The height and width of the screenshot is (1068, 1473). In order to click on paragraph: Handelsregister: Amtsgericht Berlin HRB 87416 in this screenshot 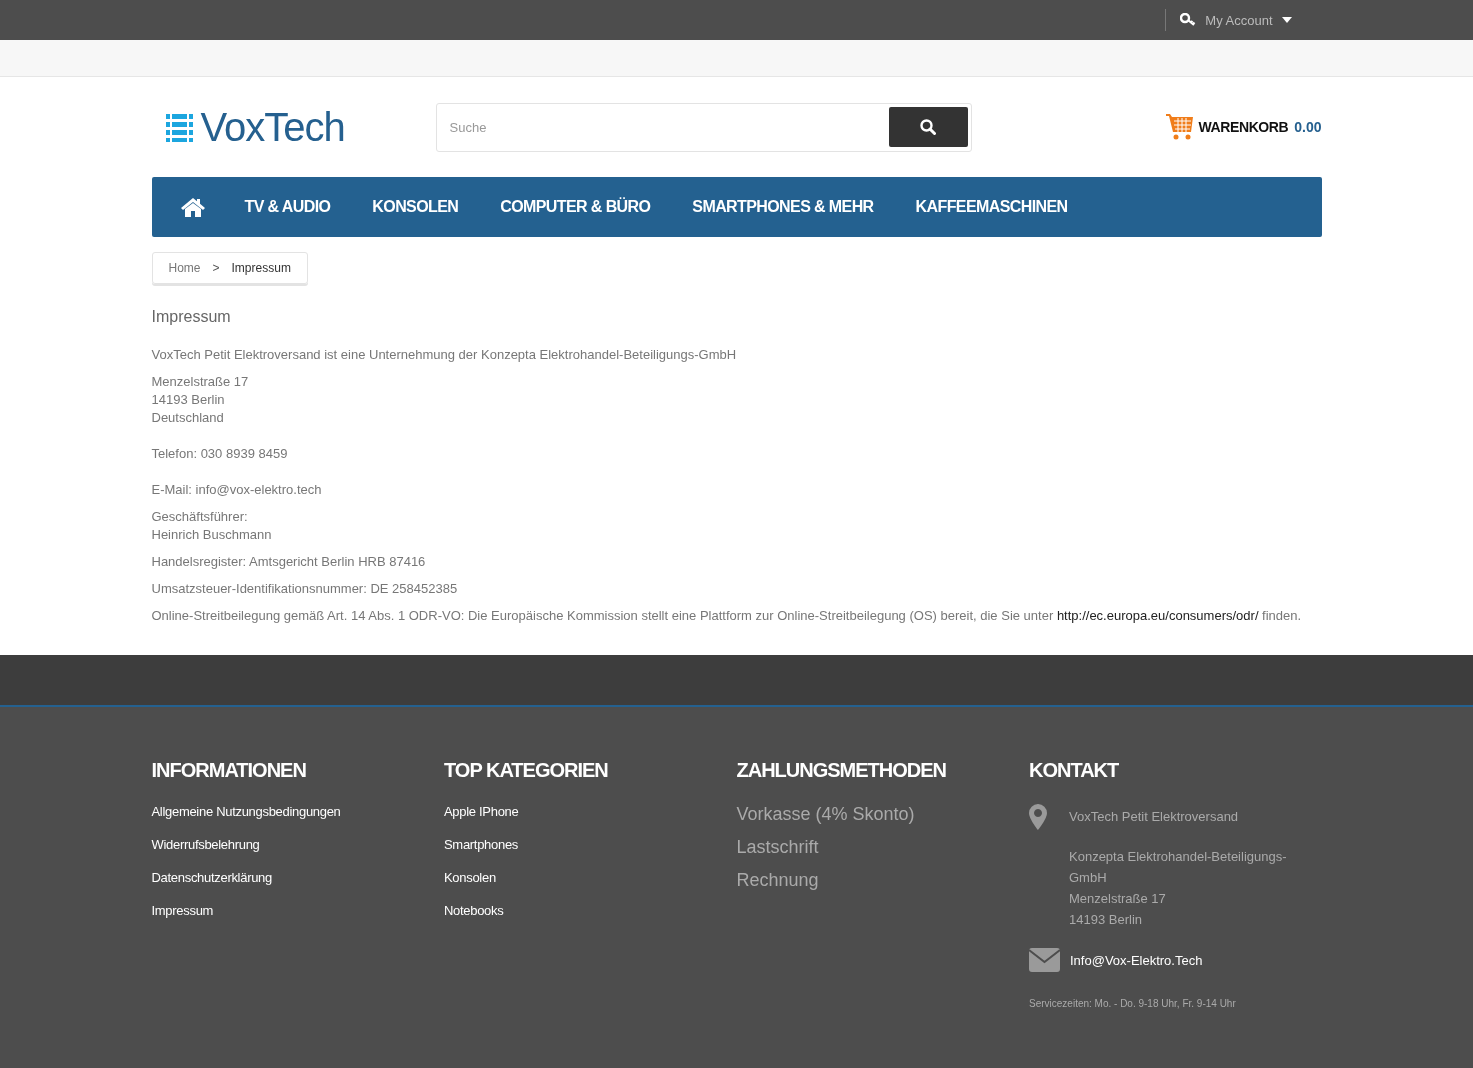, I will do `click(289, 562)`.